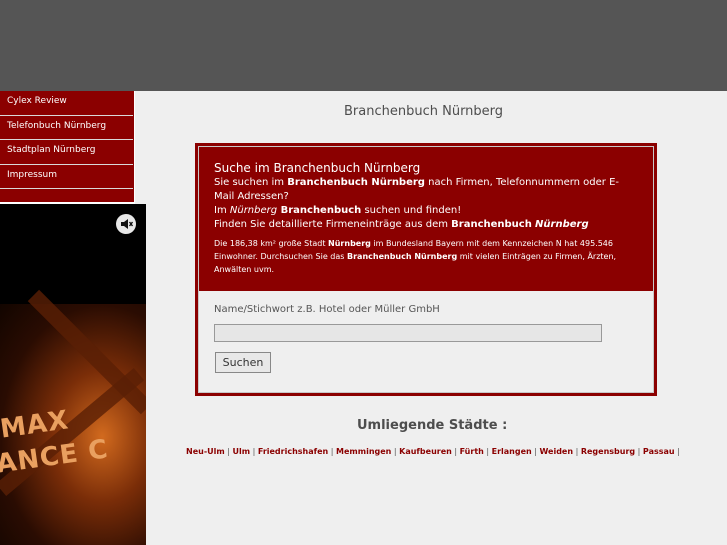  What do you see at coordinates (424, 111) in the screenshot?
I see `page-title: Branchenbuch Nürnberg` at bounding box center [424, 111].